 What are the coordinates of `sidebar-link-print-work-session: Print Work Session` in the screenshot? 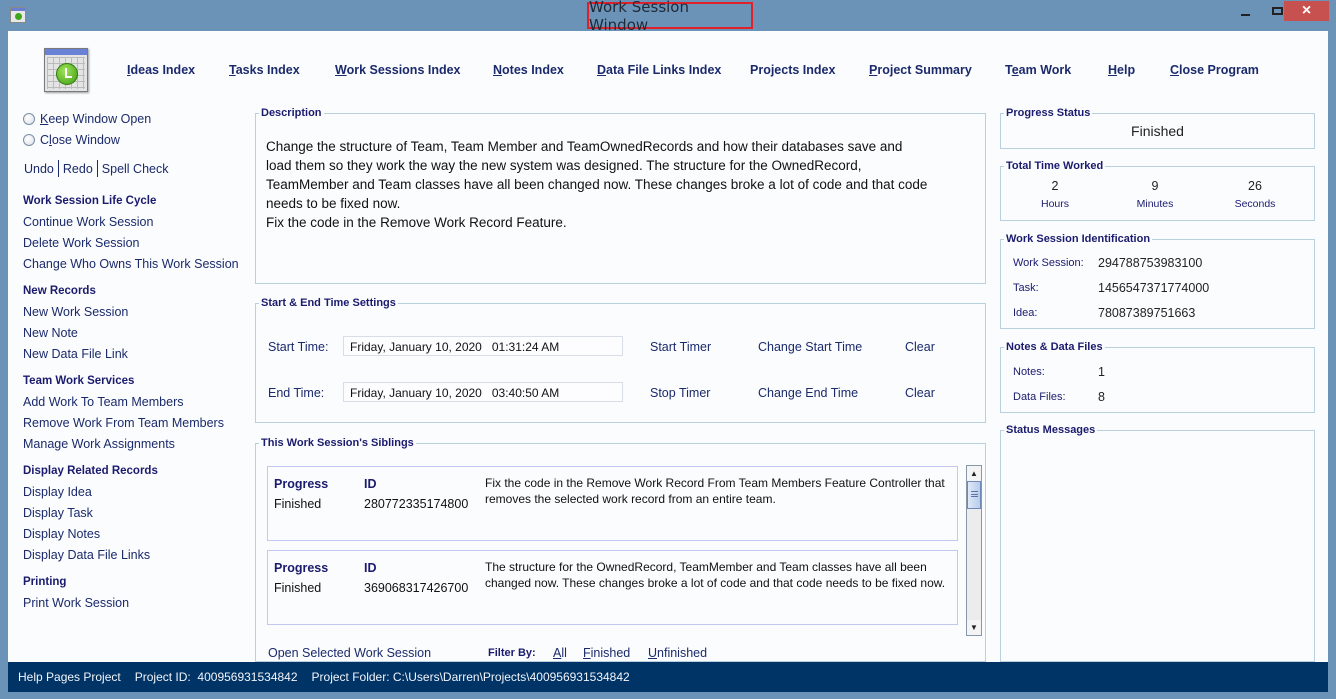 It's located at (76, 603).